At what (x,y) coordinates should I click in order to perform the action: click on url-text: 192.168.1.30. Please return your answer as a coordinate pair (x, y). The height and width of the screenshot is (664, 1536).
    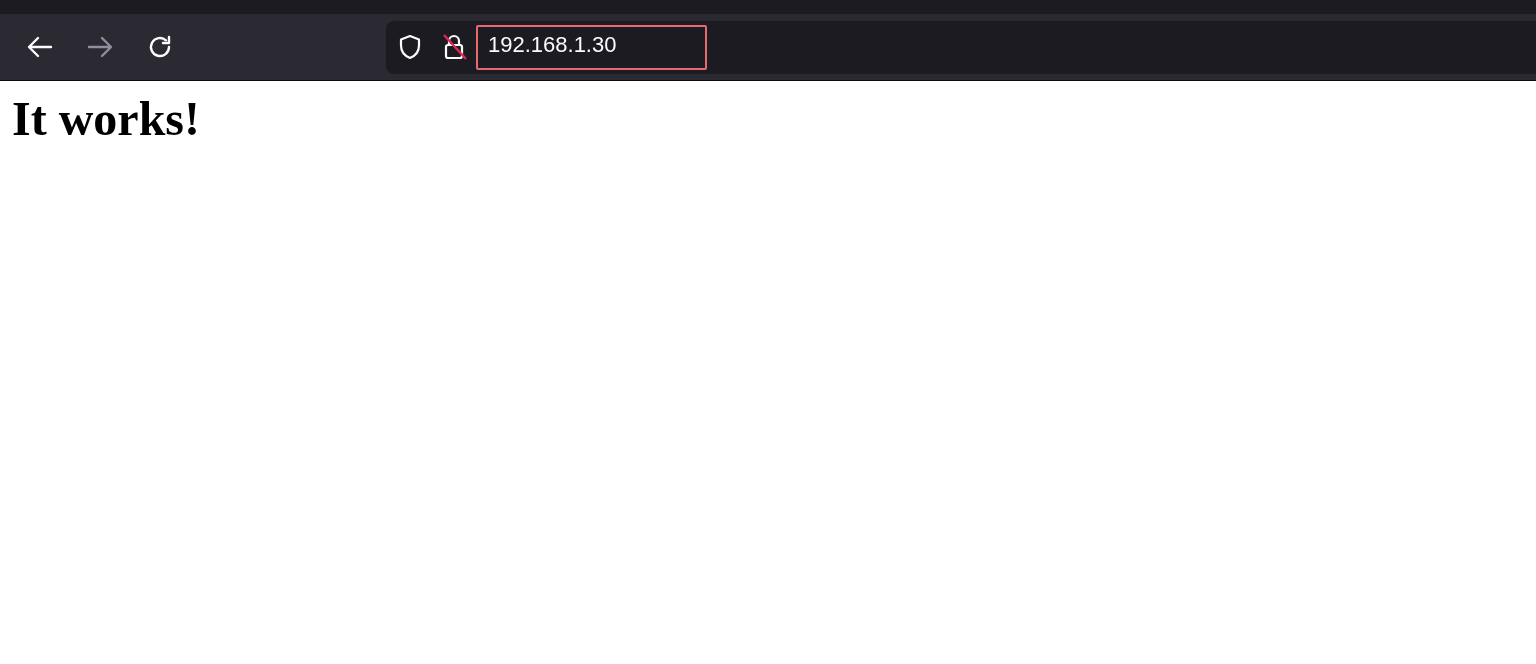
    Looking at the image, I should click on (591, 47).